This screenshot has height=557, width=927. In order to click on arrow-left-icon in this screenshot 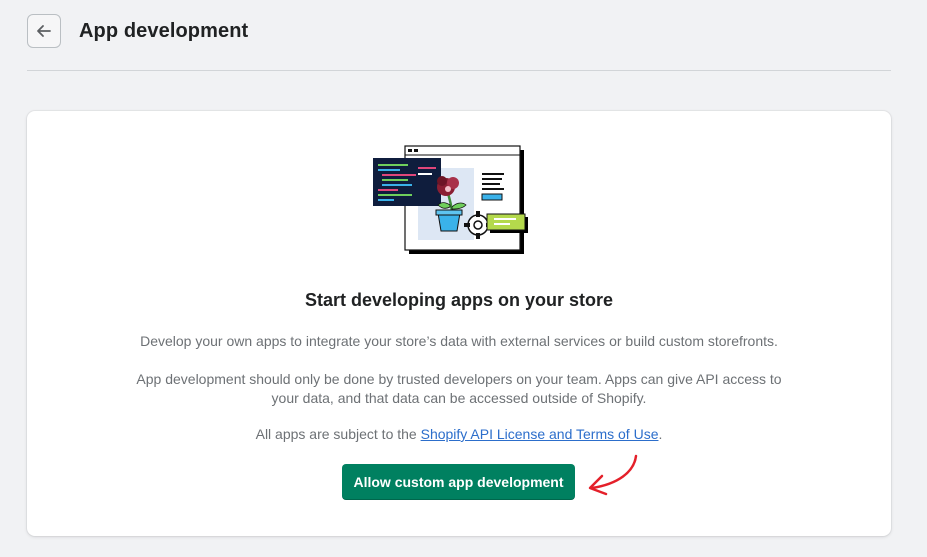, I will do `click(44, 31)`.